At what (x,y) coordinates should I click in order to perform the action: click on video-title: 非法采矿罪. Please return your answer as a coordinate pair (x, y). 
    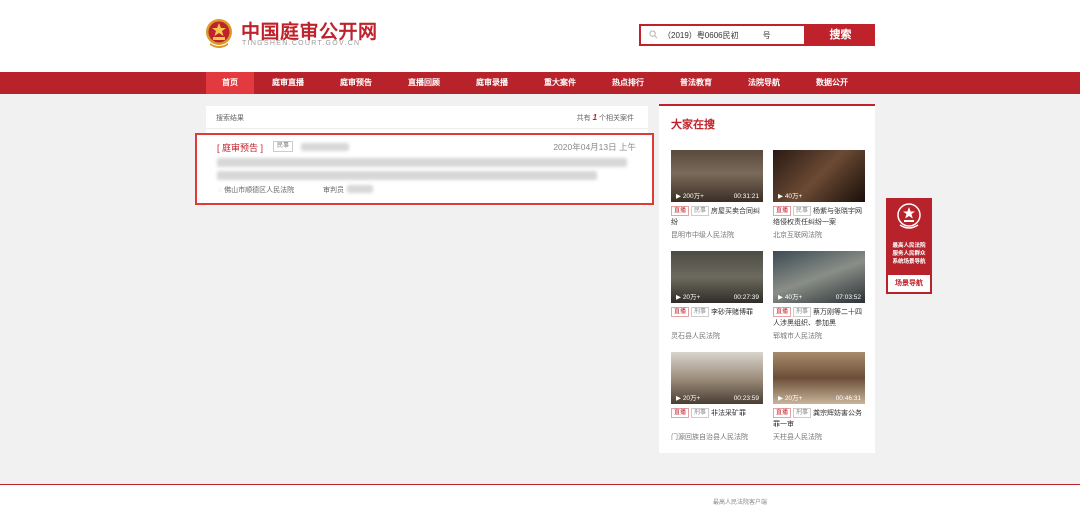
    Looking at the image, I should click on (728, 413).